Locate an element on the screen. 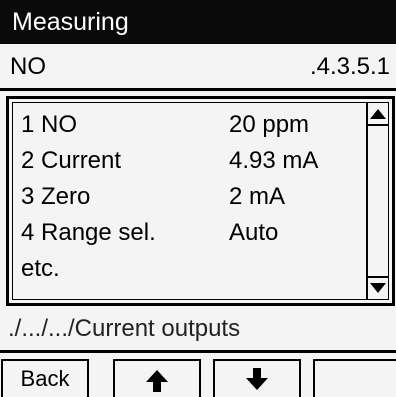  list-item-value: 2 mA is located at coordinates (257, 196).